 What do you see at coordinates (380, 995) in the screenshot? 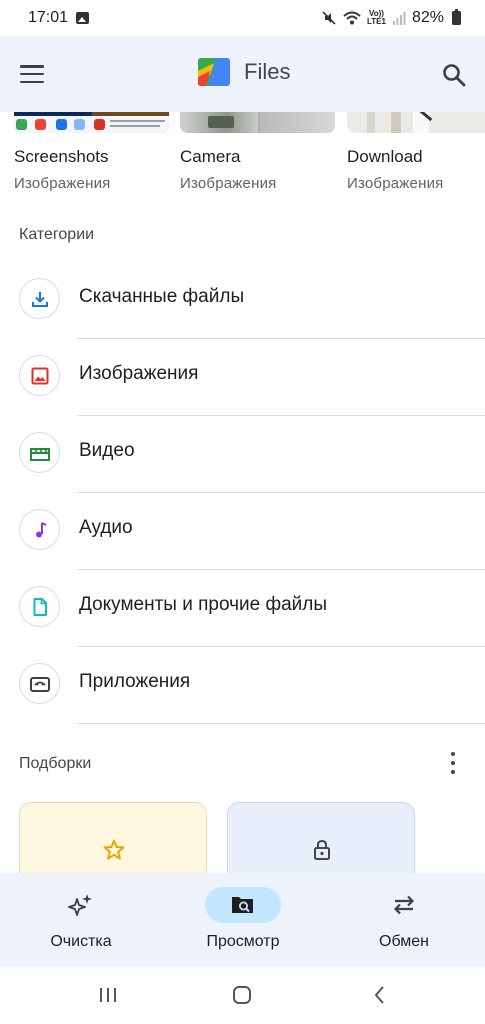
I see `back-icon` at bounding box center [380, 995].